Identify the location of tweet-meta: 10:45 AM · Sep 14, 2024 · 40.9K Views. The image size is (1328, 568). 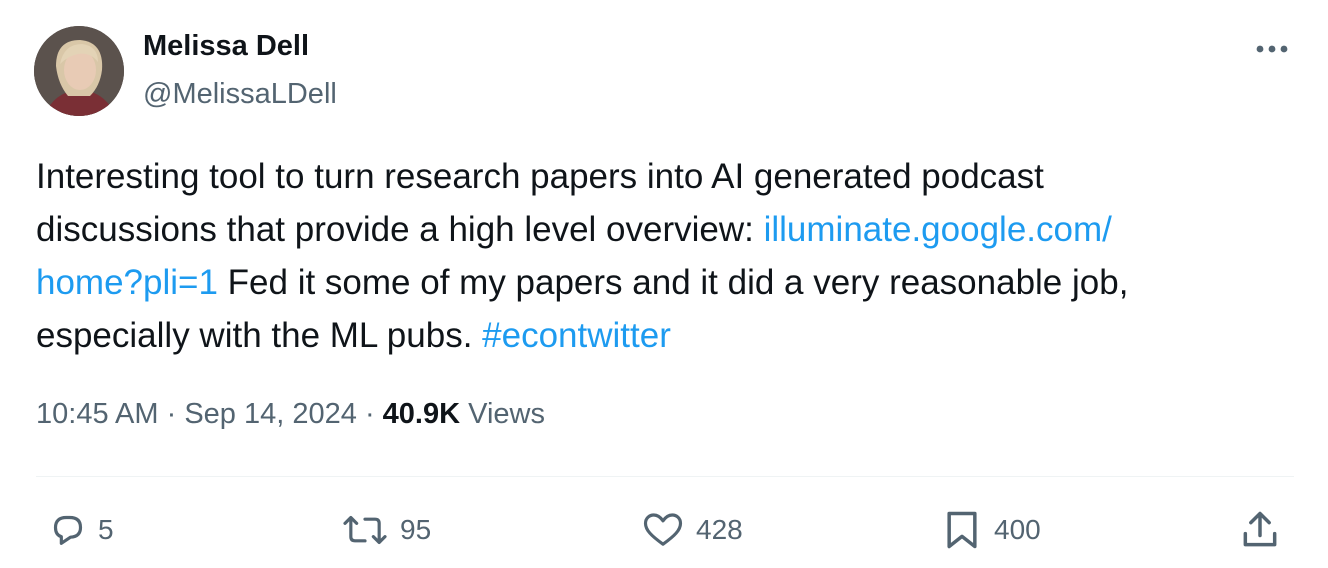
(290, 414).